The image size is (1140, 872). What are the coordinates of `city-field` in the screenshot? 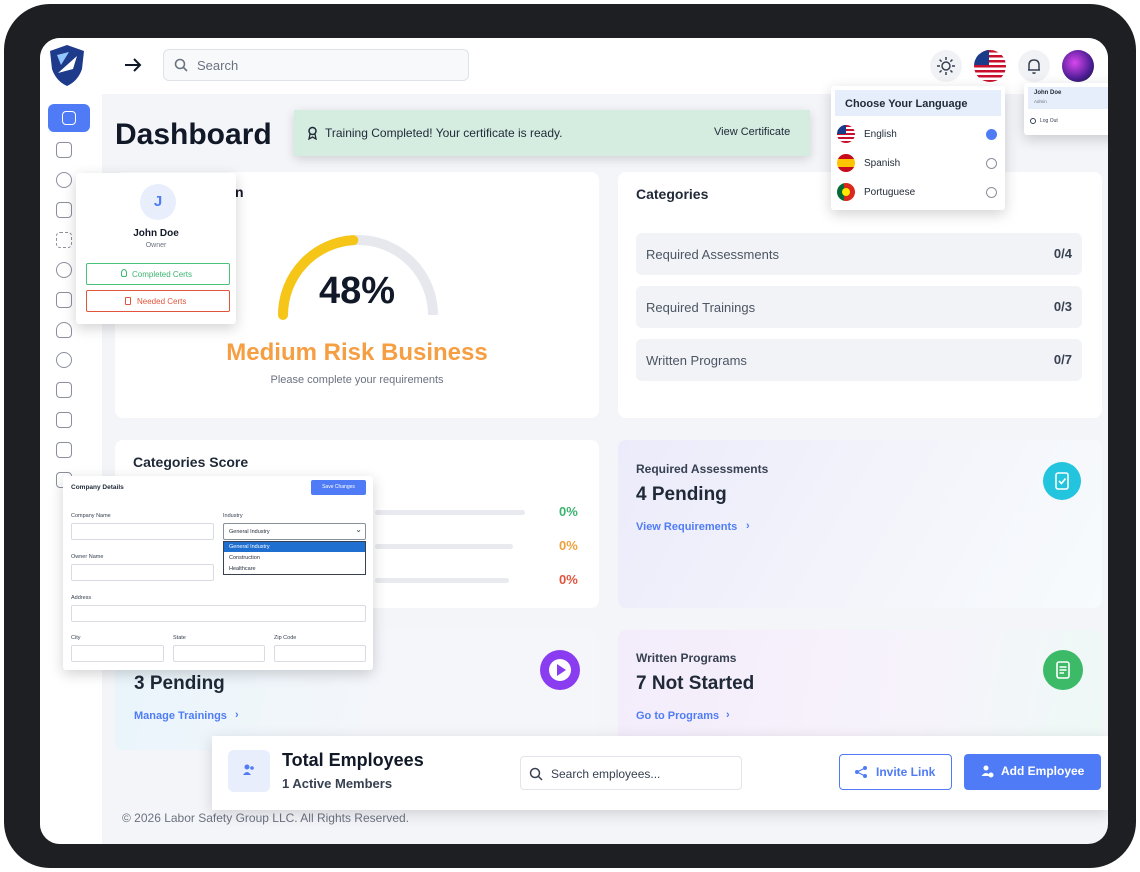 It's located at (117, 653).